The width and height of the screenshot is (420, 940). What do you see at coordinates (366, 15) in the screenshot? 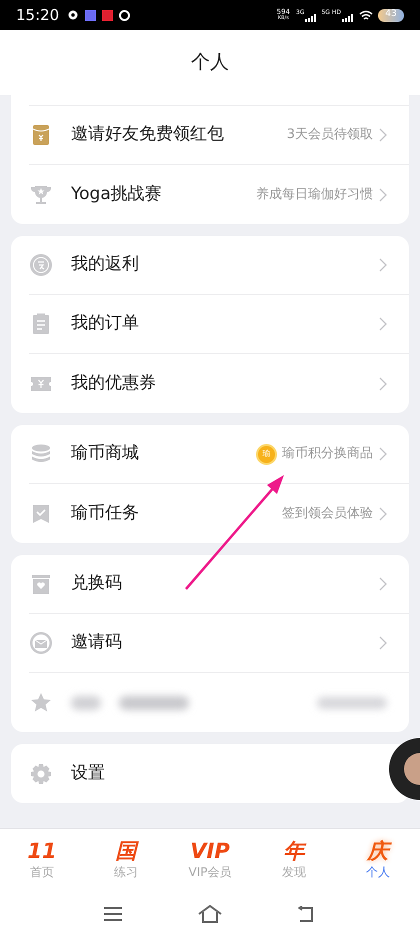
I see `wifi-icon` at bounding box center [366, 15].